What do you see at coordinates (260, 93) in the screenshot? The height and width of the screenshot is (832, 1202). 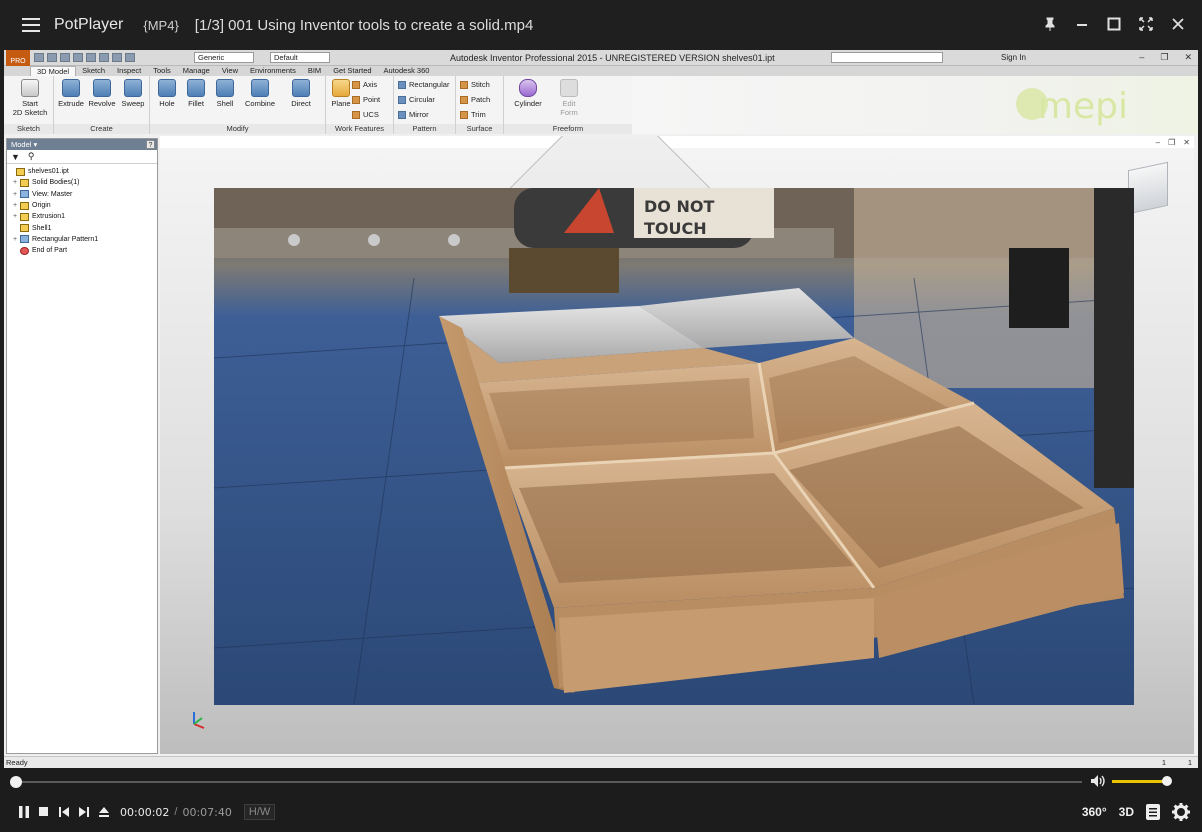 I see `combine-button: Combine` at bounding box center [260, 93].